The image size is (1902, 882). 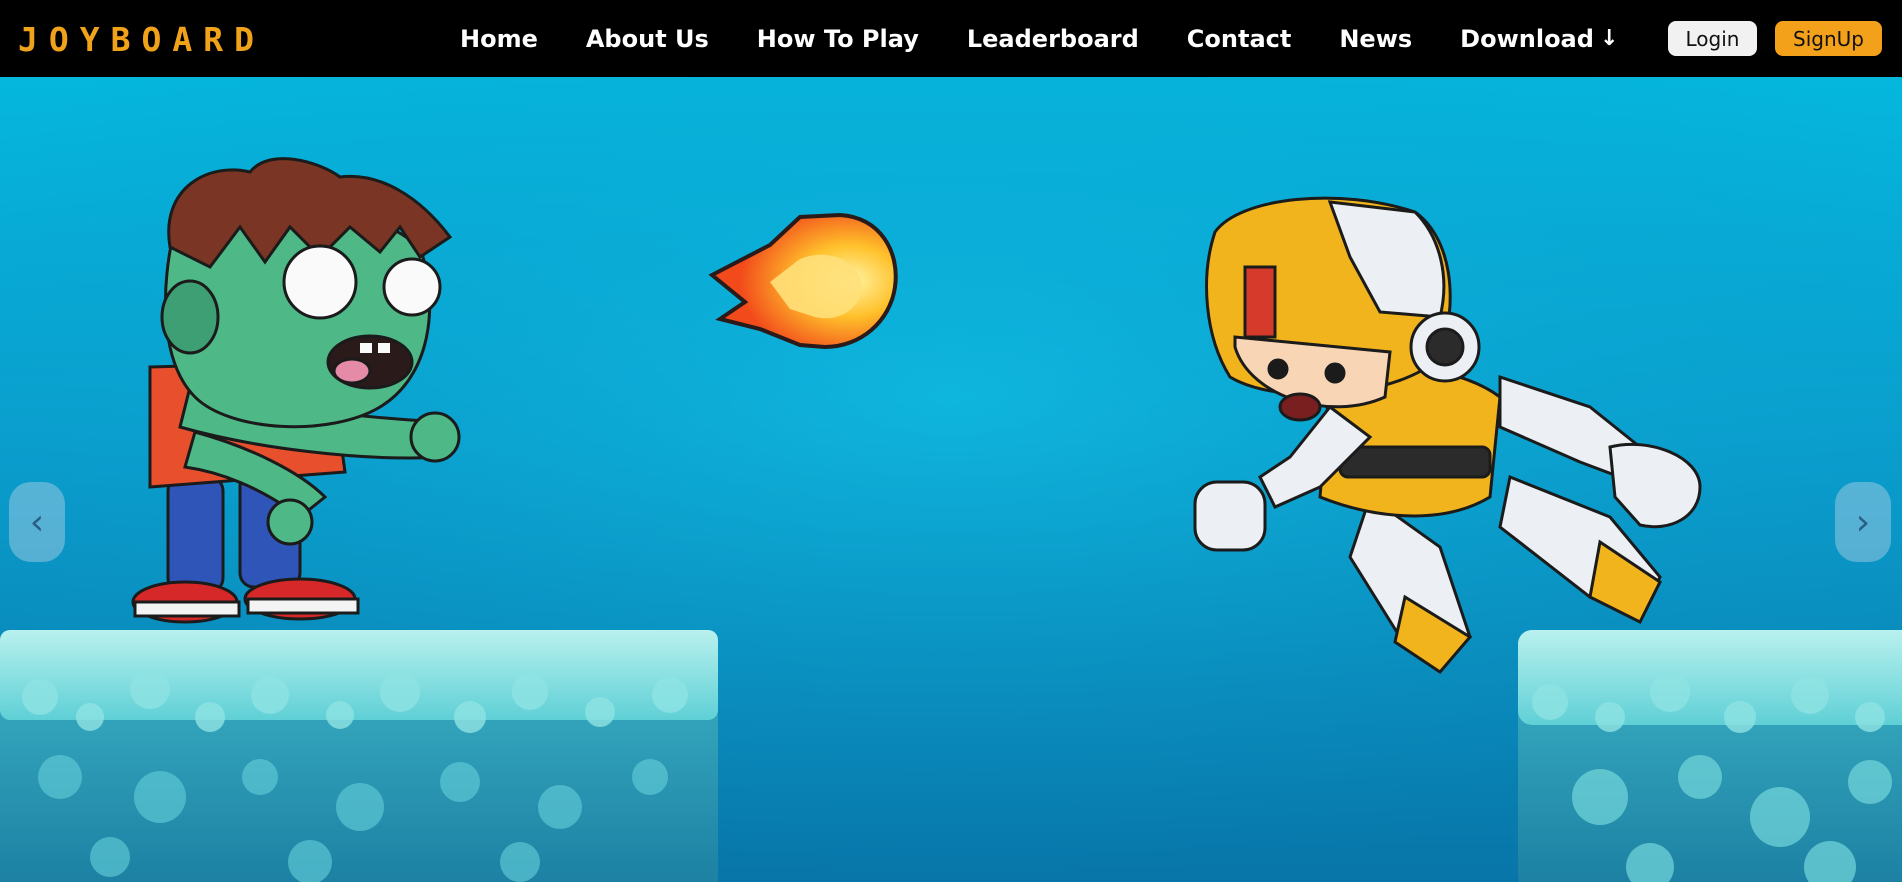 I want to click on carousel-next-button: ›, so click(x=1863, y=522).